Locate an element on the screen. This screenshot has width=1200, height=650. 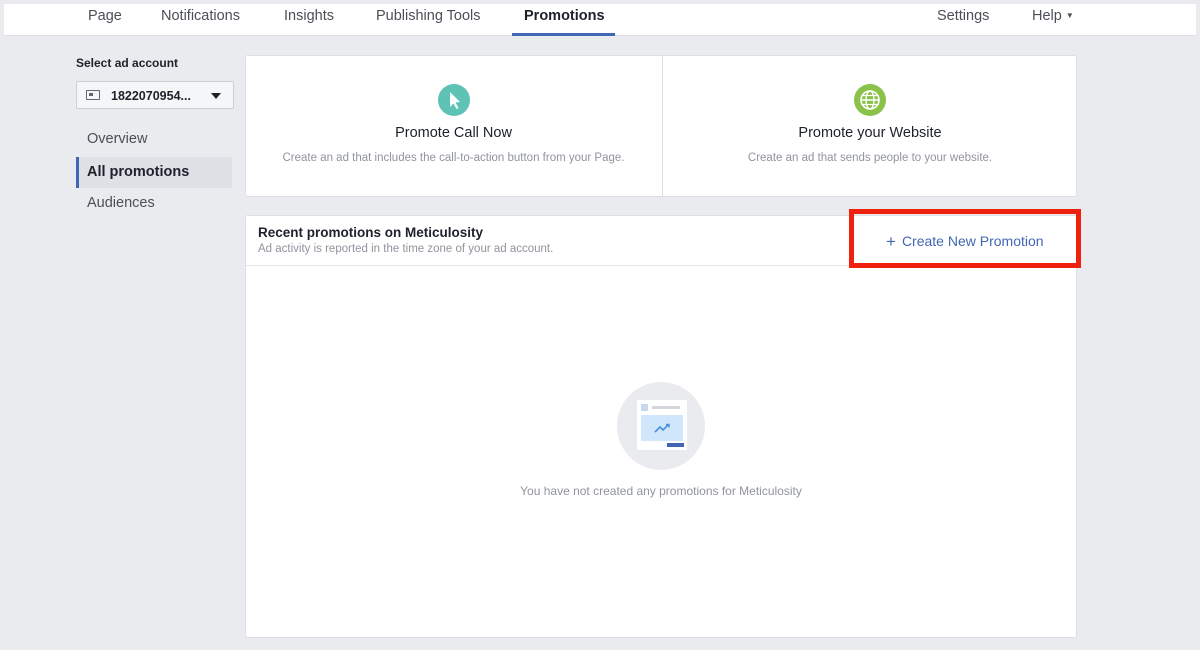
empty-state-illustration-icon is located at coordinates (661, 426).